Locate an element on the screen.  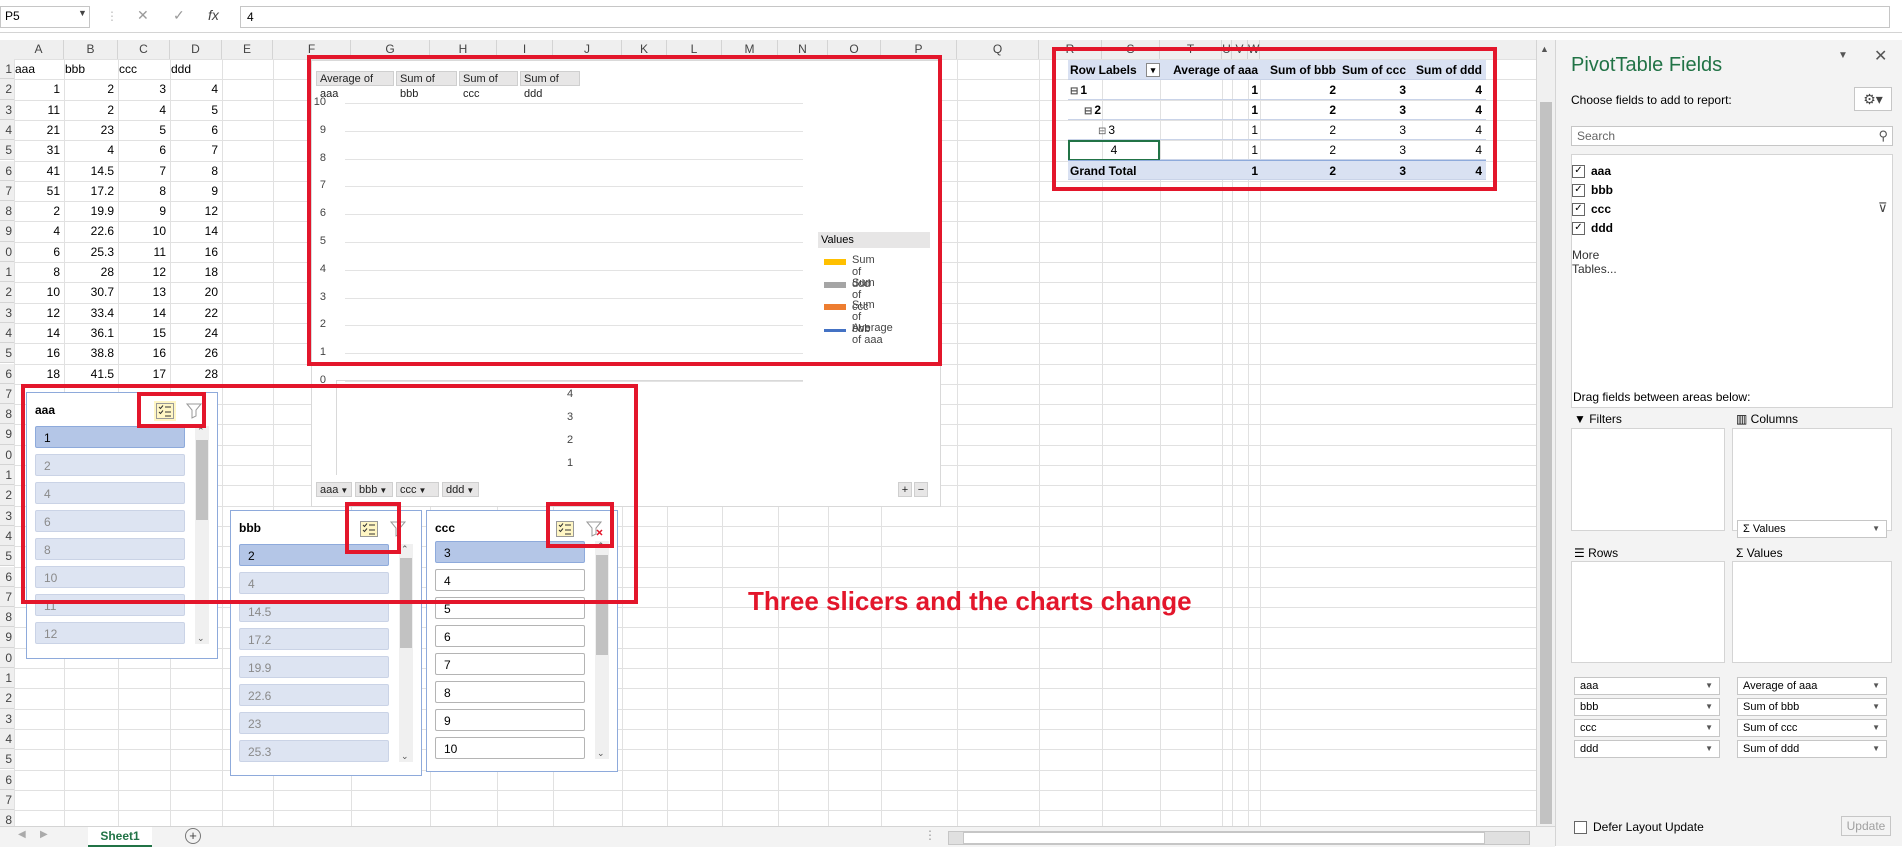
expand-button: + is located at coordinates (905, 489).